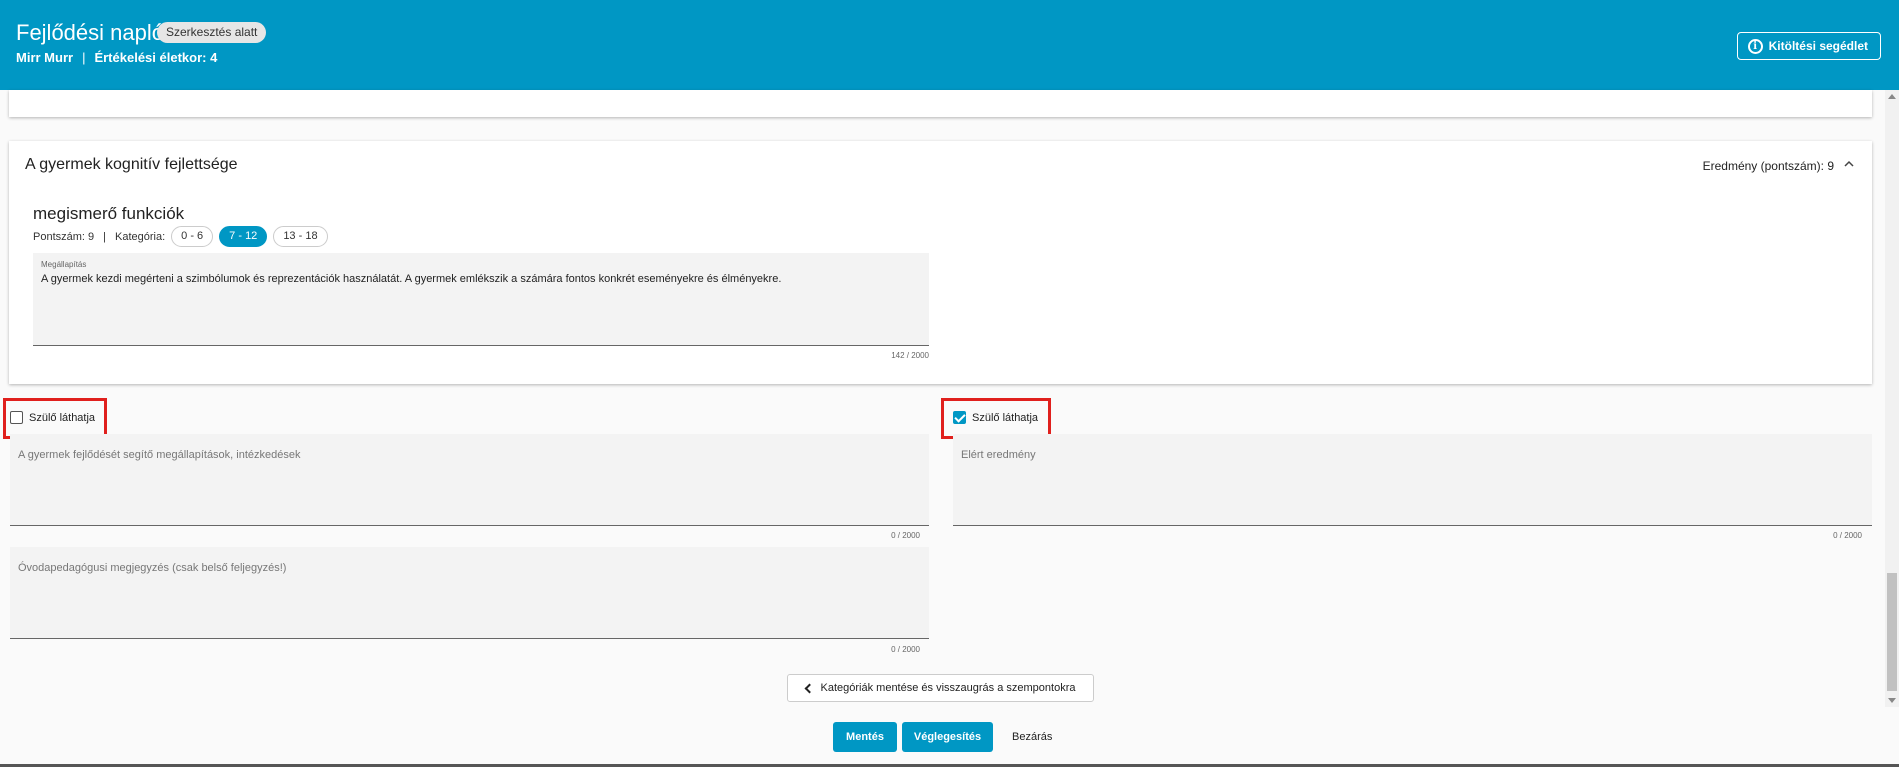 The height and width of the screenshot is (767, 1899). I want to click on previous-section-card, so click(940, 103).